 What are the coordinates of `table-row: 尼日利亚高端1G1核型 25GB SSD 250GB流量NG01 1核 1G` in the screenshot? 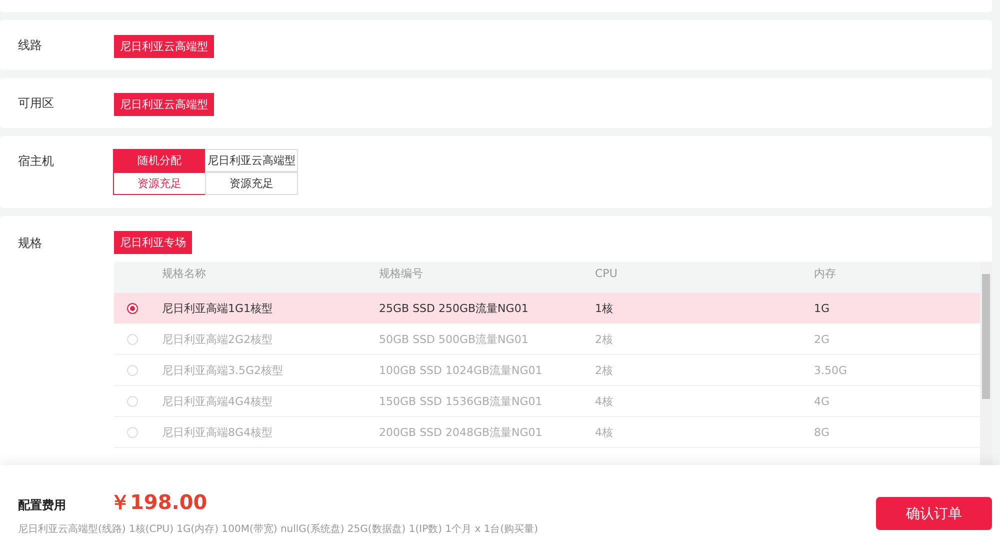 It's located at (547, 308).